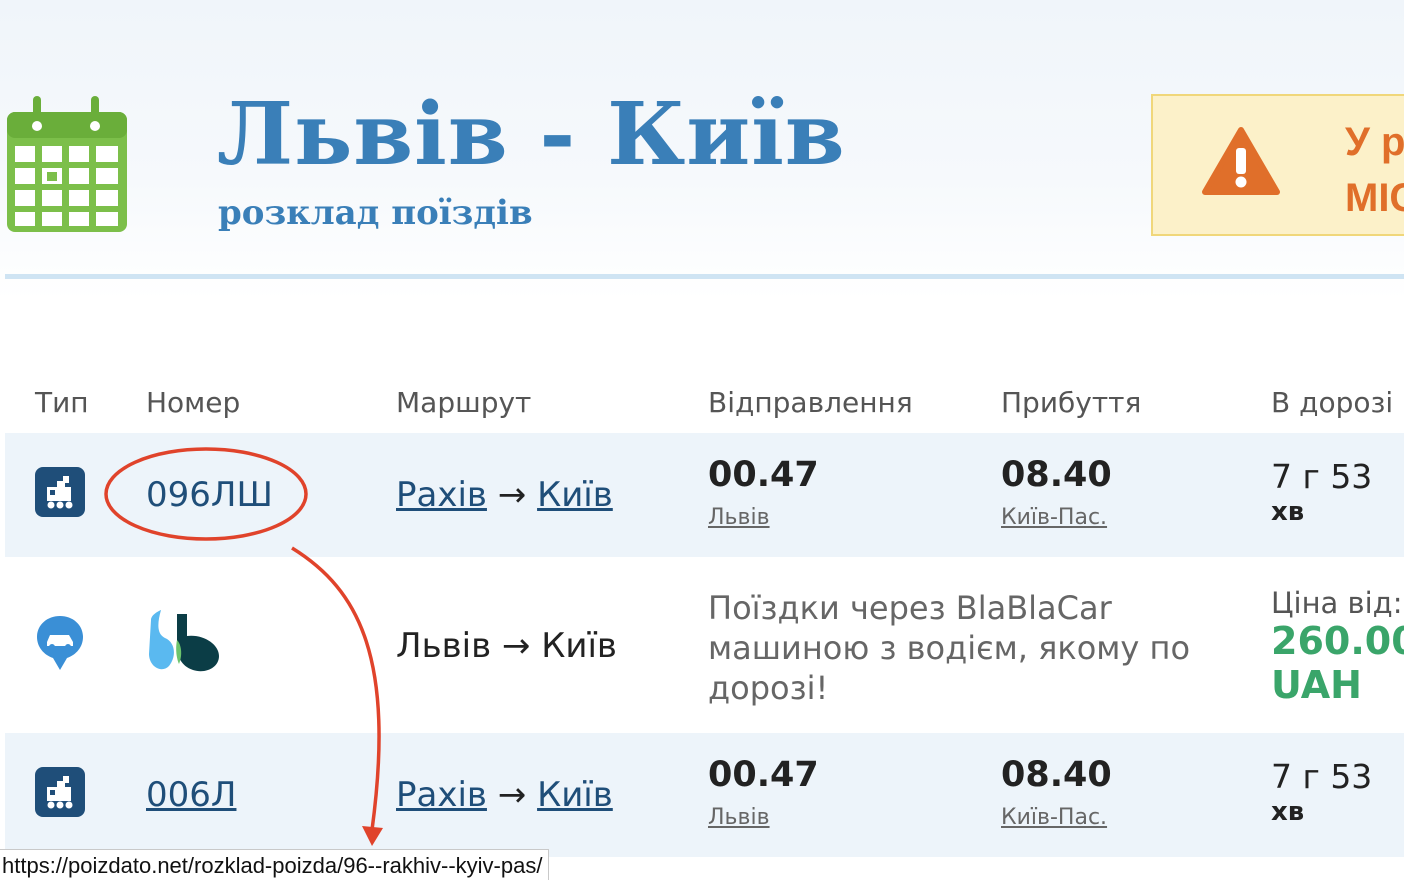  Describe the element at coordinates (209, 495) in the screenshot. I see `train-number-link: 096ЛШ` at that location.